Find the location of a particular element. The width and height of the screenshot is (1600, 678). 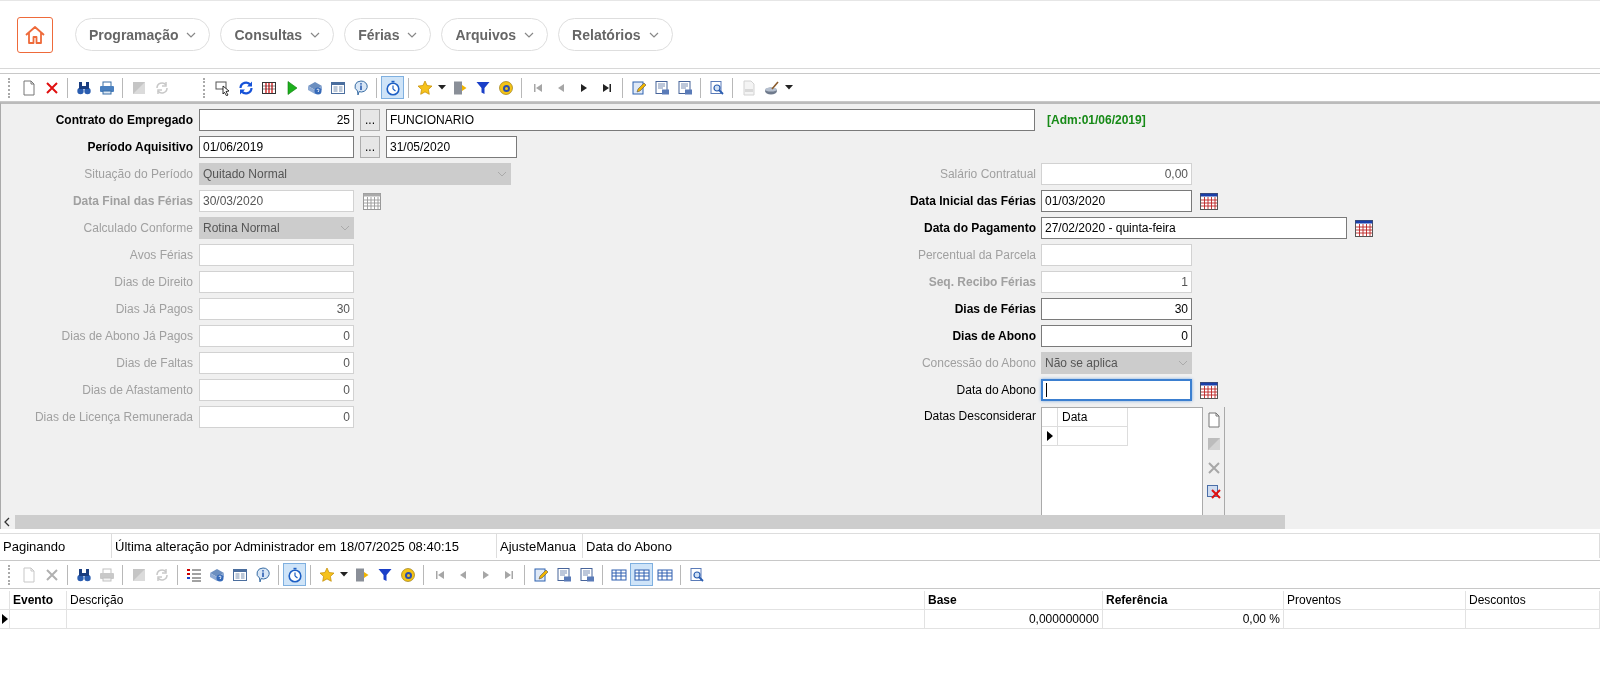

menu-button: Programação is located at coordinates (143, 34).